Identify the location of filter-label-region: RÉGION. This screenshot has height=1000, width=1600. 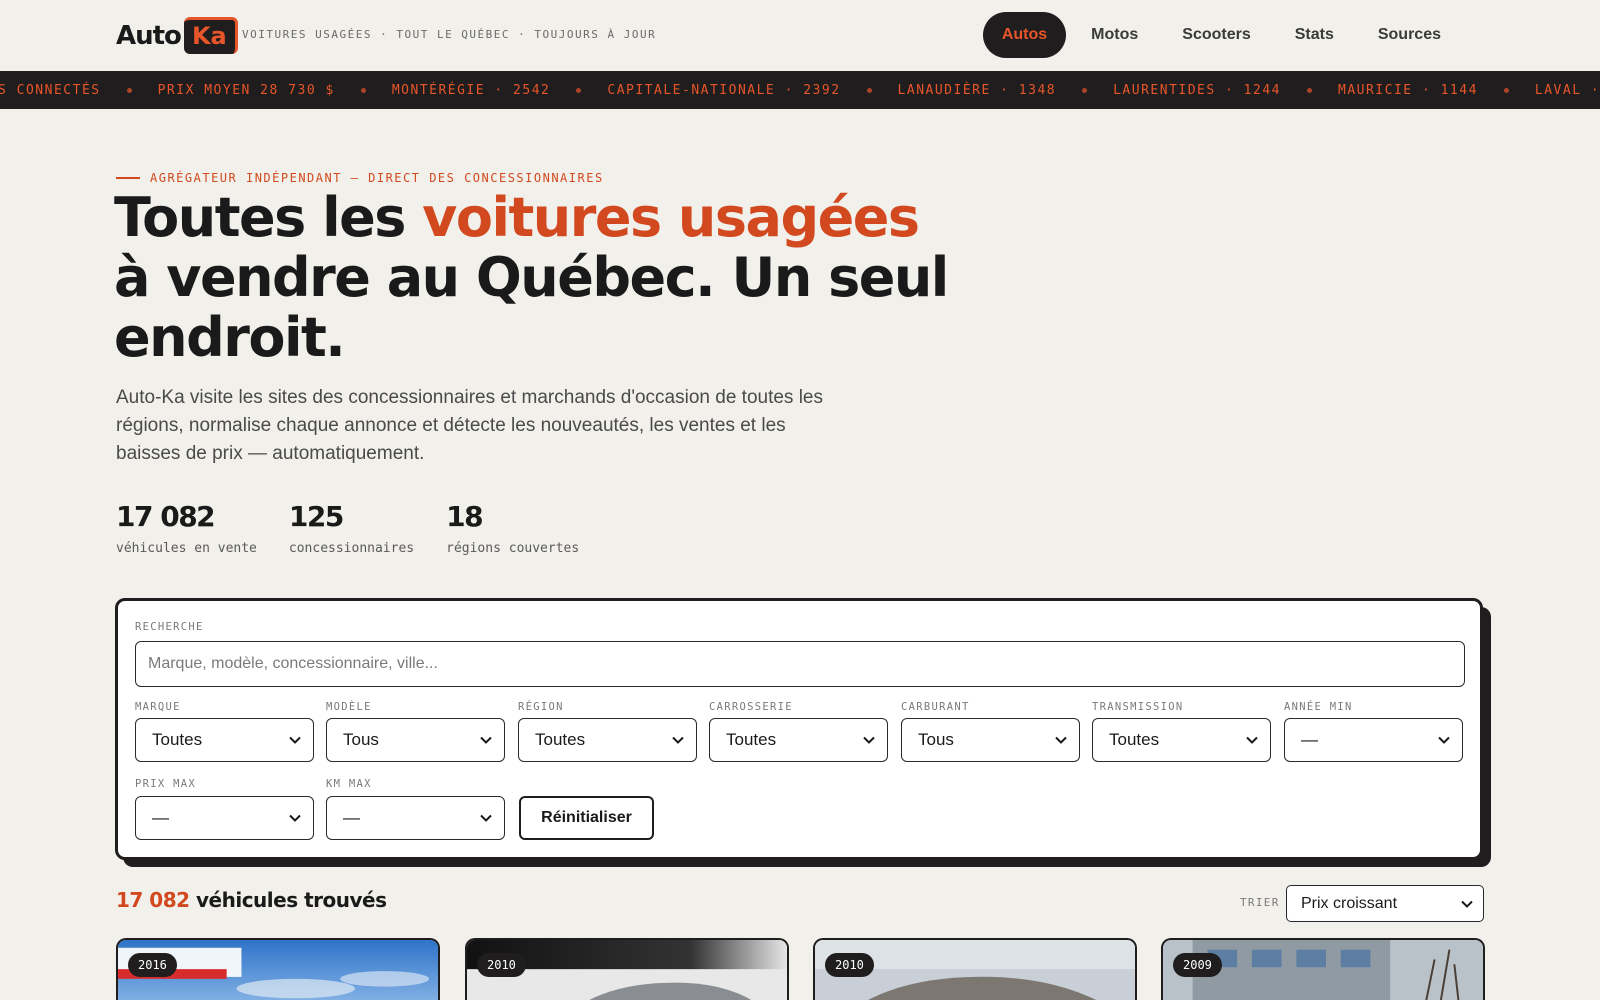
(541, 707).